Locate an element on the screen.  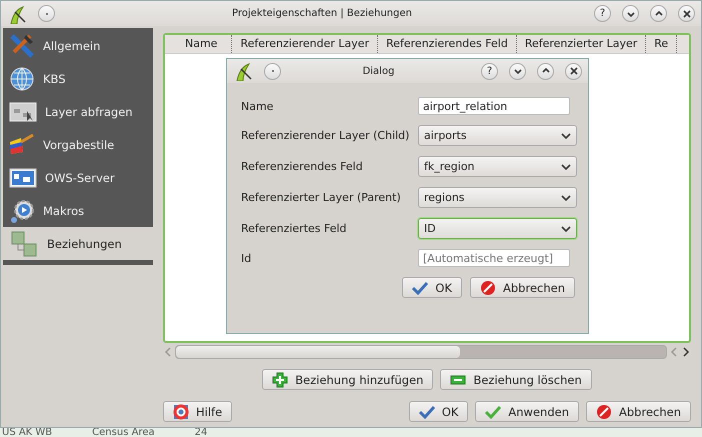
dropdown: ID is located at coordinates (497, 228).